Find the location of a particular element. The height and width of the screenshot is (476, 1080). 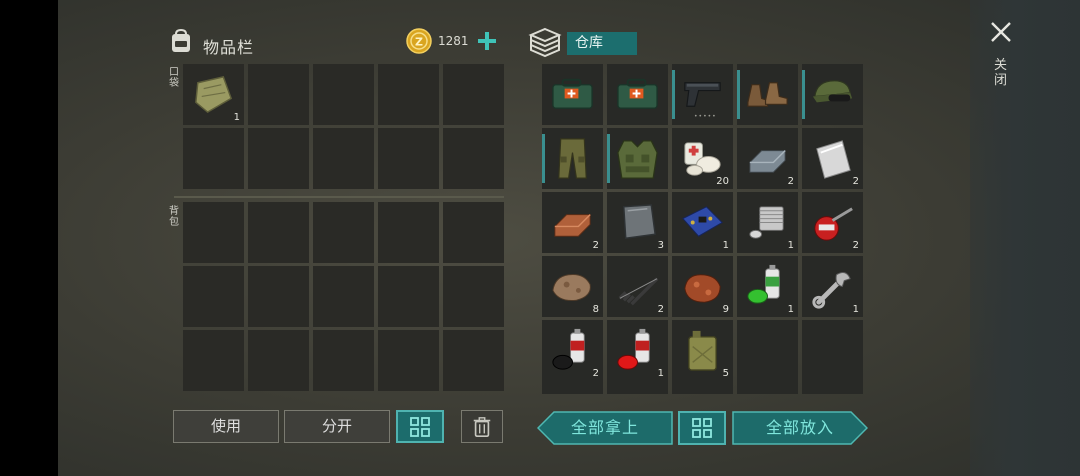

sort-stash-button is located at coordinates (702, 428).